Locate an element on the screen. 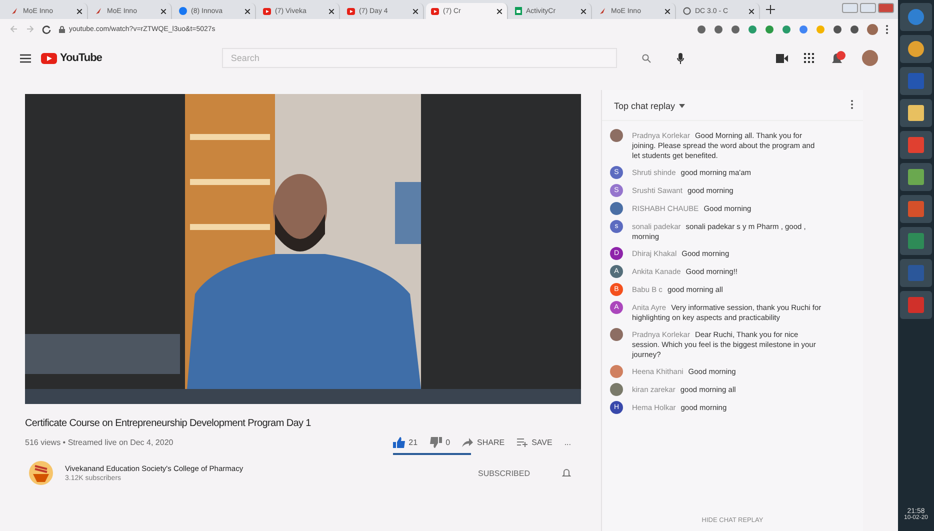 The height and width of the screenshot is (531, 934). search-field: Search is located at coordinates (419, 58).